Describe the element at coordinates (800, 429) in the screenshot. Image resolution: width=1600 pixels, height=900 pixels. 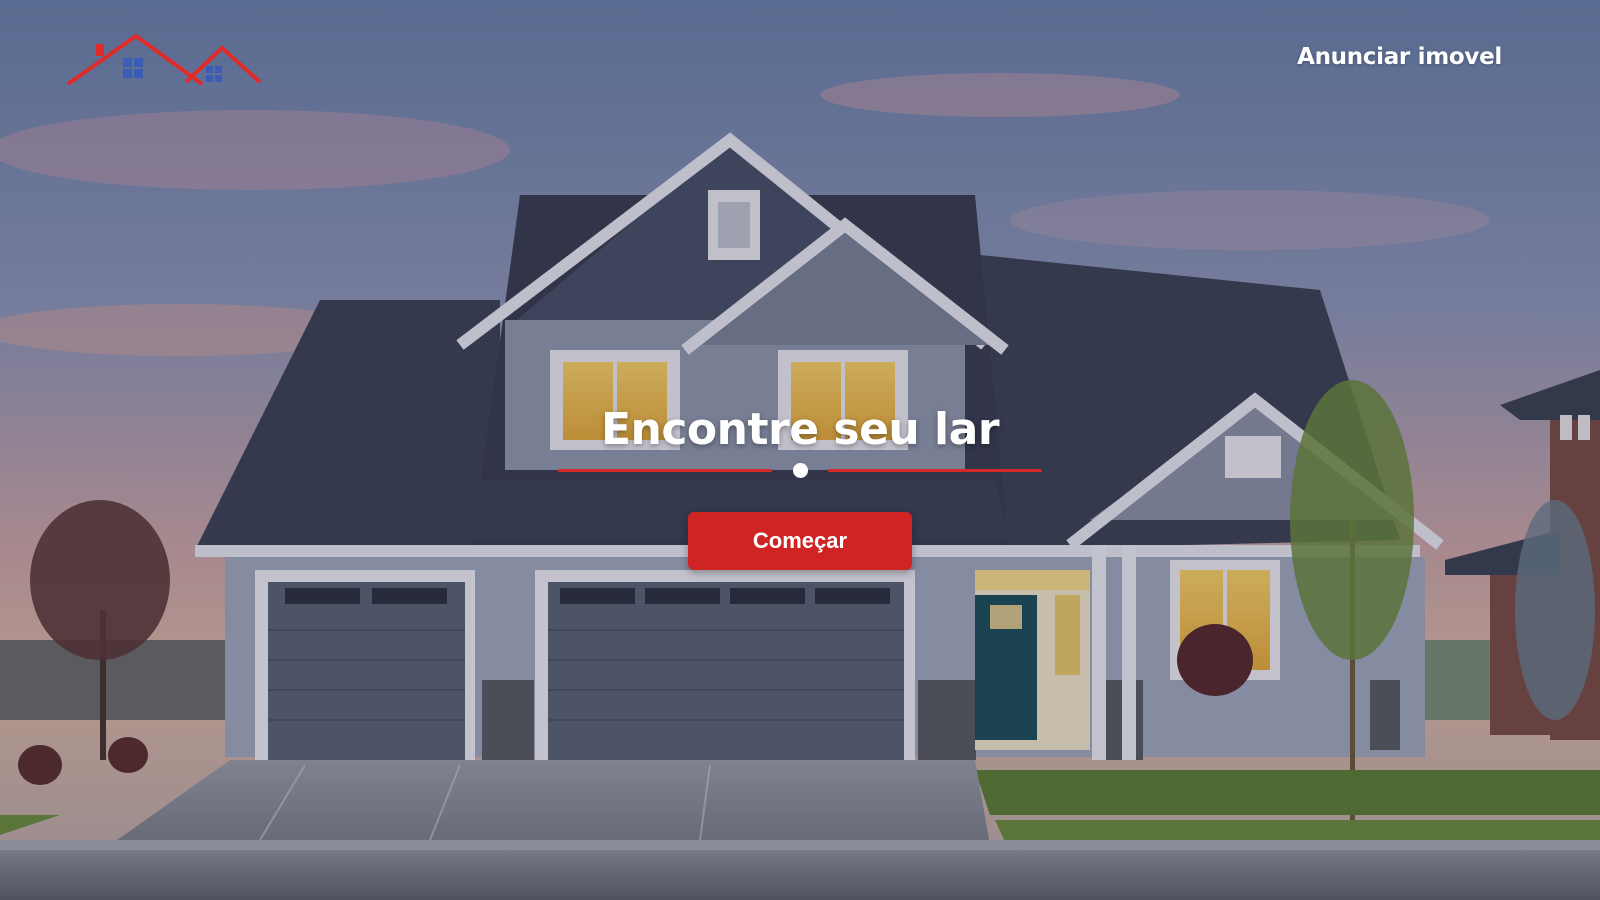
I see `hero-headline: Encontre seu lar` at that location.